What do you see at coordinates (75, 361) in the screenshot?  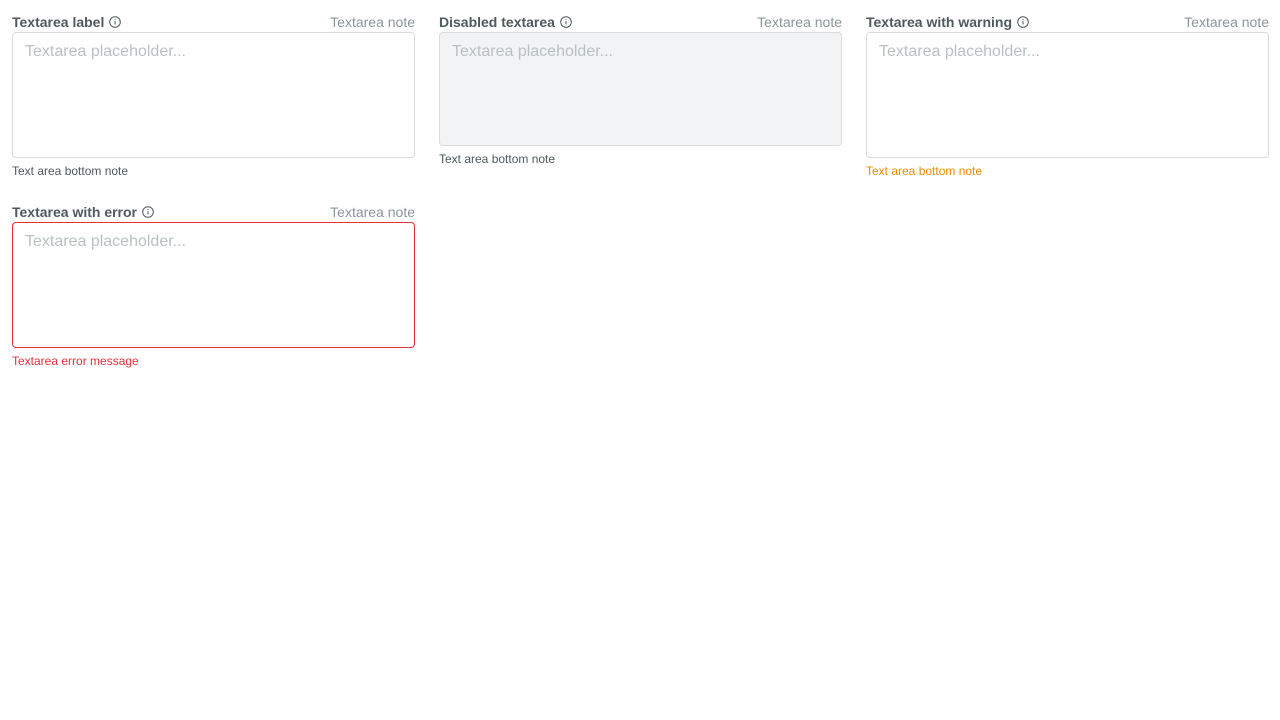 I see `error-message: Textarea error message` at bounding box center [75, 361].